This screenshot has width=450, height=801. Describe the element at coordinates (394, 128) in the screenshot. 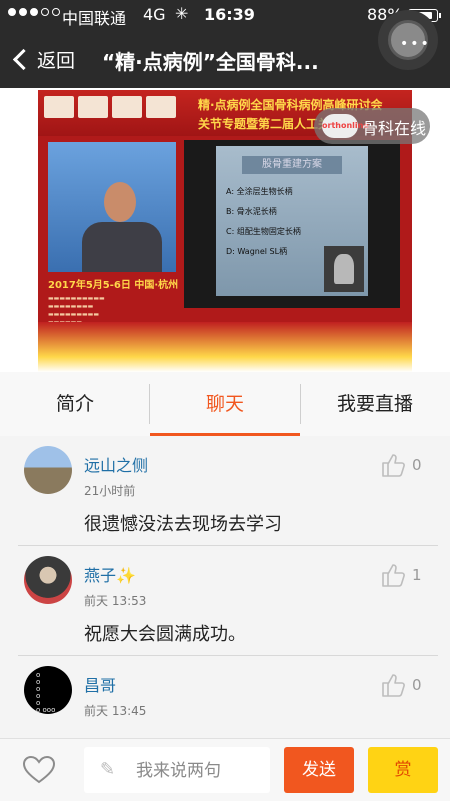

I see `watermark-text: 骨科在线` at that location.